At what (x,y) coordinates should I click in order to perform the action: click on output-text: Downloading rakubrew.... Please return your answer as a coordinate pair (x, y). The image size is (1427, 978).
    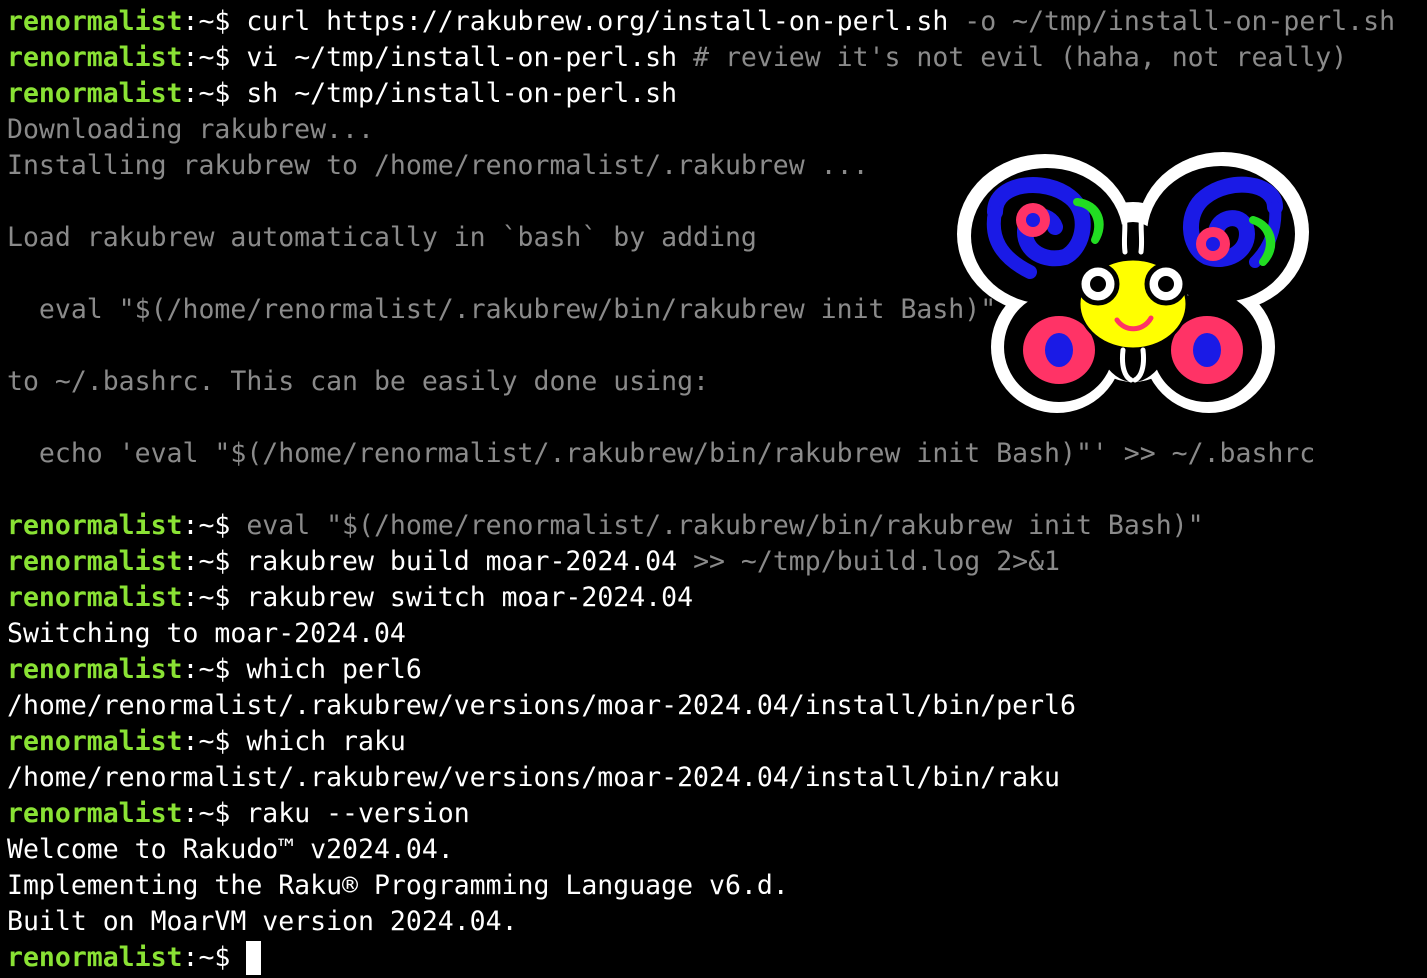
    Looking at the image, I should click on (190, 129).